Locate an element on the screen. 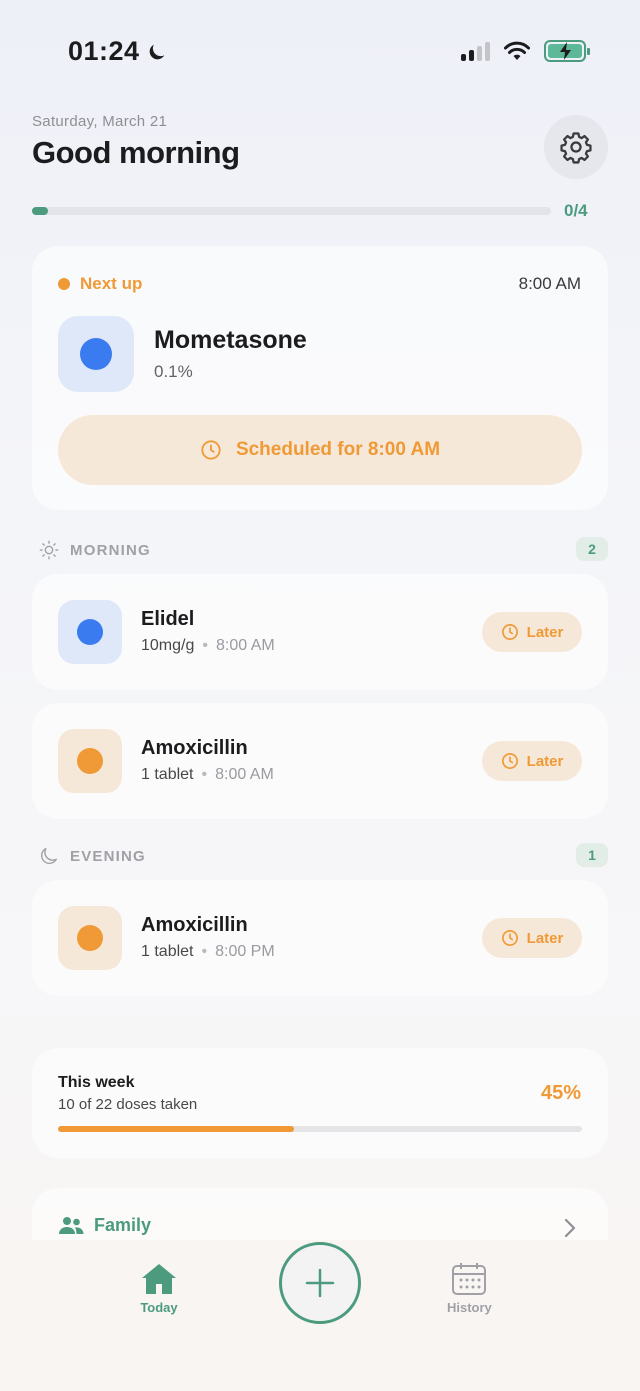 The image size is (640, 1391). next-up-label: Next up is located at coordinates (111, 283).